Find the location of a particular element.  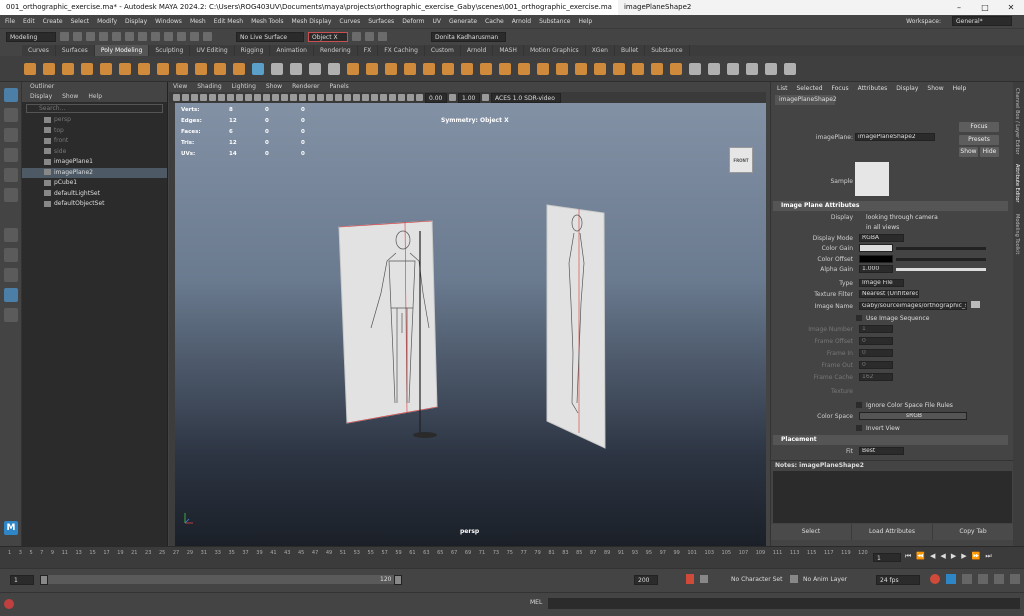

multi-cut-icon is located at coordinates (524, 68).